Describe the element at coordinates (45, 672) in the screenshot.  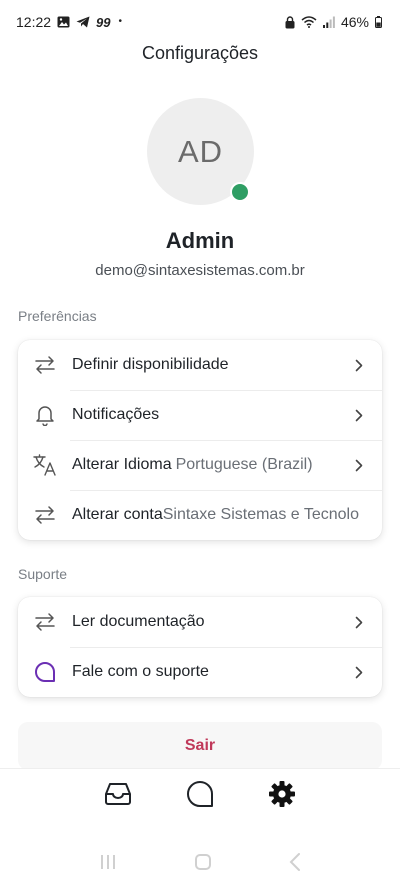
I see `chat-bubble-icon` at that location.